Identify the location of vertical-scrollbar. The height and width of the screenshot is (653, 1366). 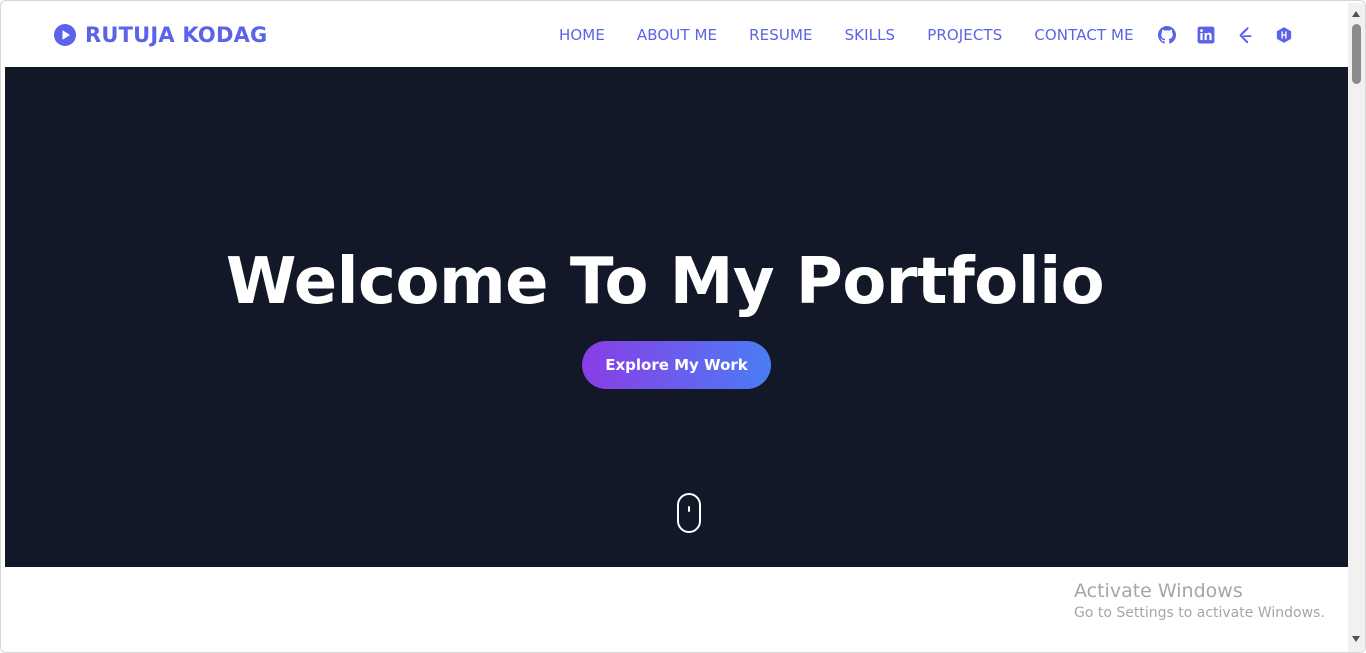
(1356, 327).